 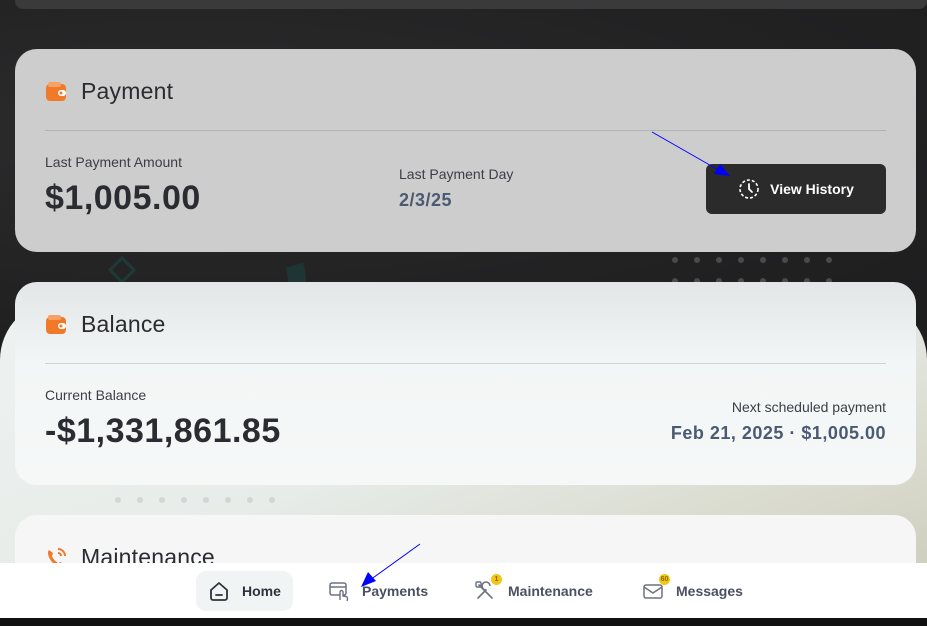 I want to click on tab-payments: Payments, so click(x=378, y=591).